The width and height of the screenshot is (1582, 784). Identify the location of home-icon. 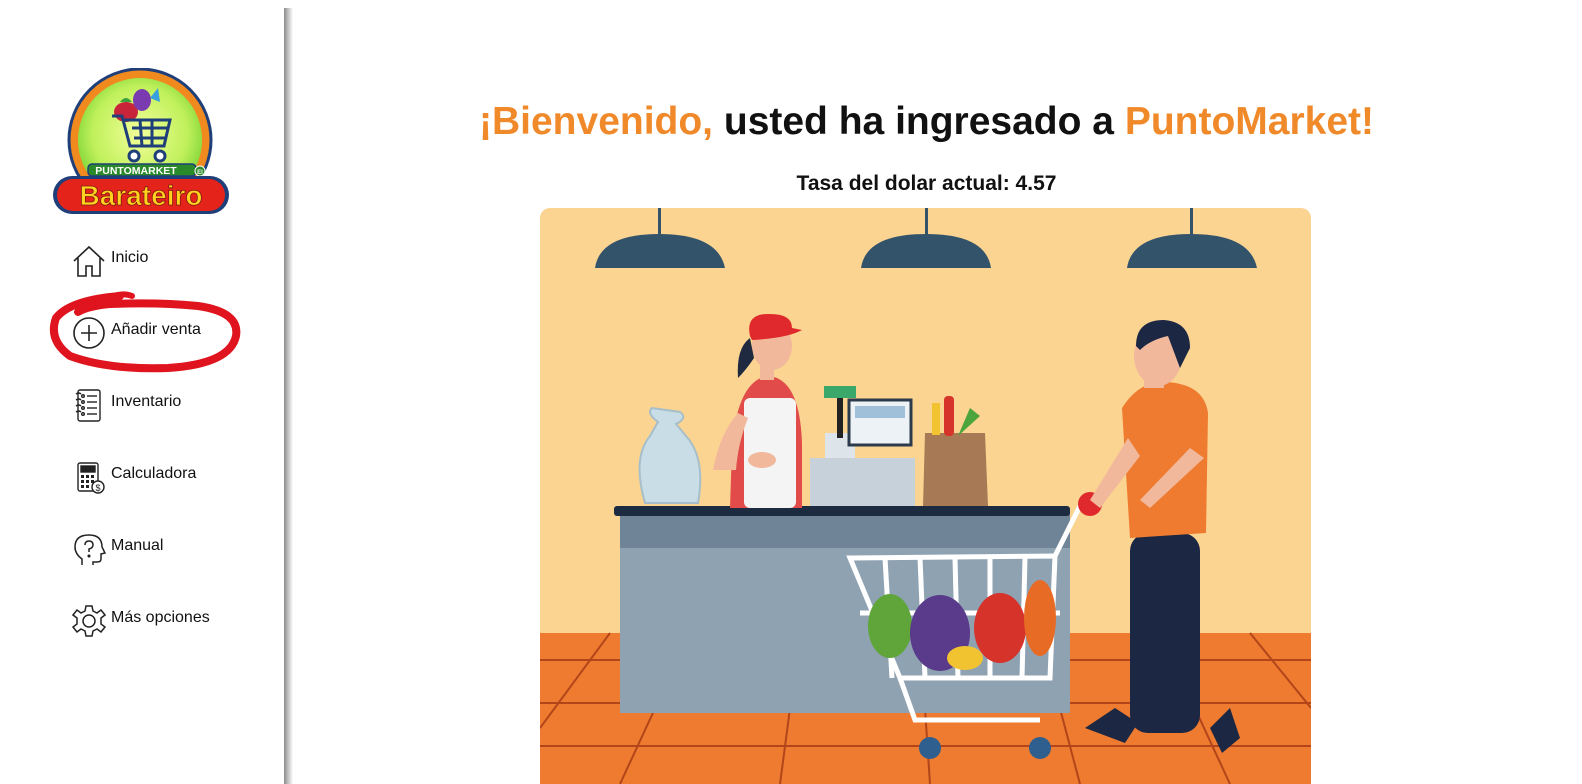
(89, 261).